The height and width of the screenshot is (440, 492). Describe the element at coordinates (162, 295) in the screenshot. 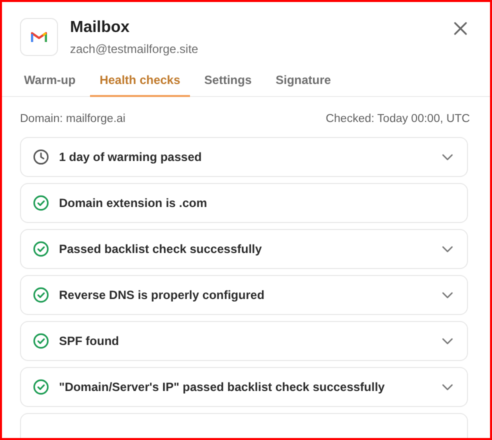

I see `check-label: Reverse DNS is properly configured` at that location.